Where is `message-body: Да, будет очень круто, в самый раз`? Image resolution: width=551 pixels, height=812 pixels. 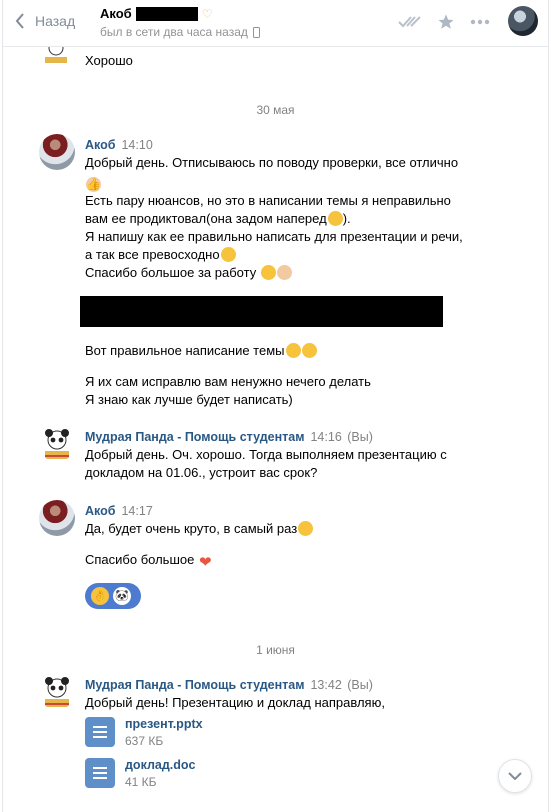
message-body: Да, будет очень круто, в самый раз is located at coordinates (199, 529).